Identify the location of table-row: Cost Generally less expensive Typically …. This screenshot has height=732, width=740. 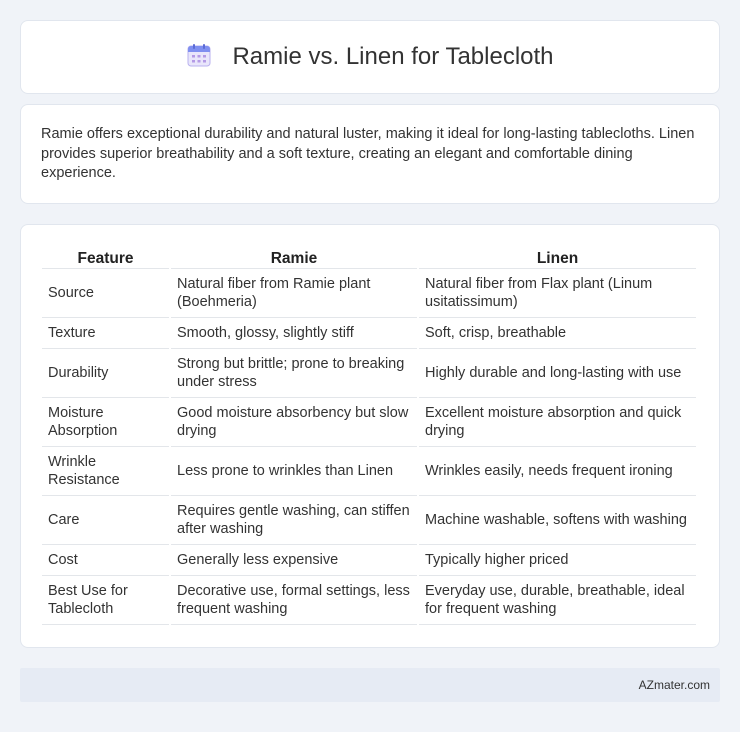
(369, 560).